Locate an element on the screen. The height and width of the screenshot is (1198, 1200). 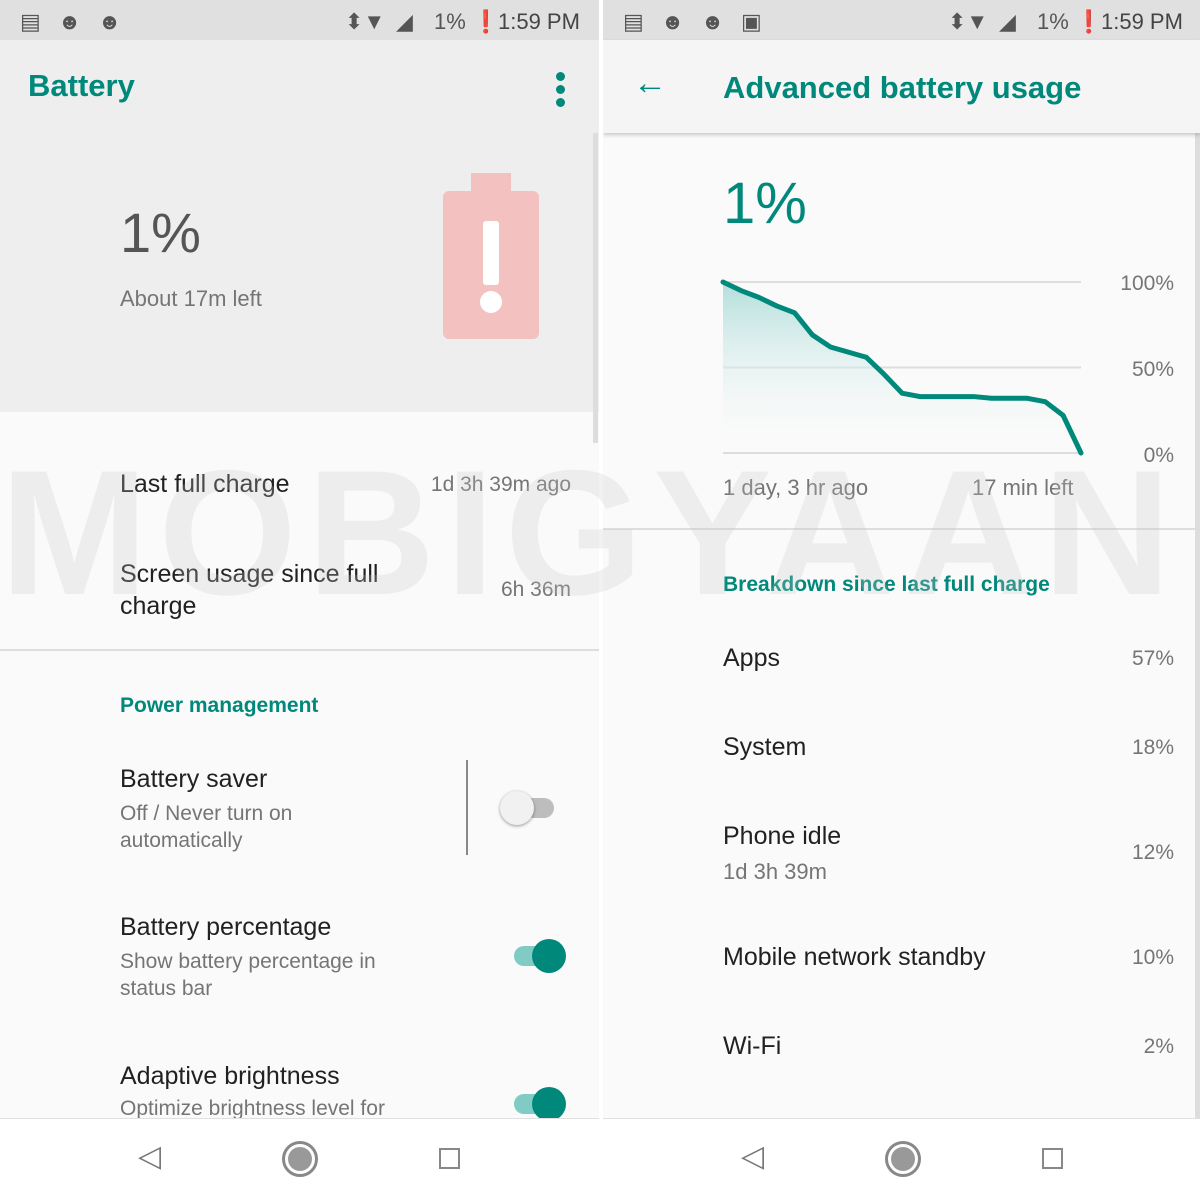
item-label: Wi-Fi is located at coordinates (752, 1046).